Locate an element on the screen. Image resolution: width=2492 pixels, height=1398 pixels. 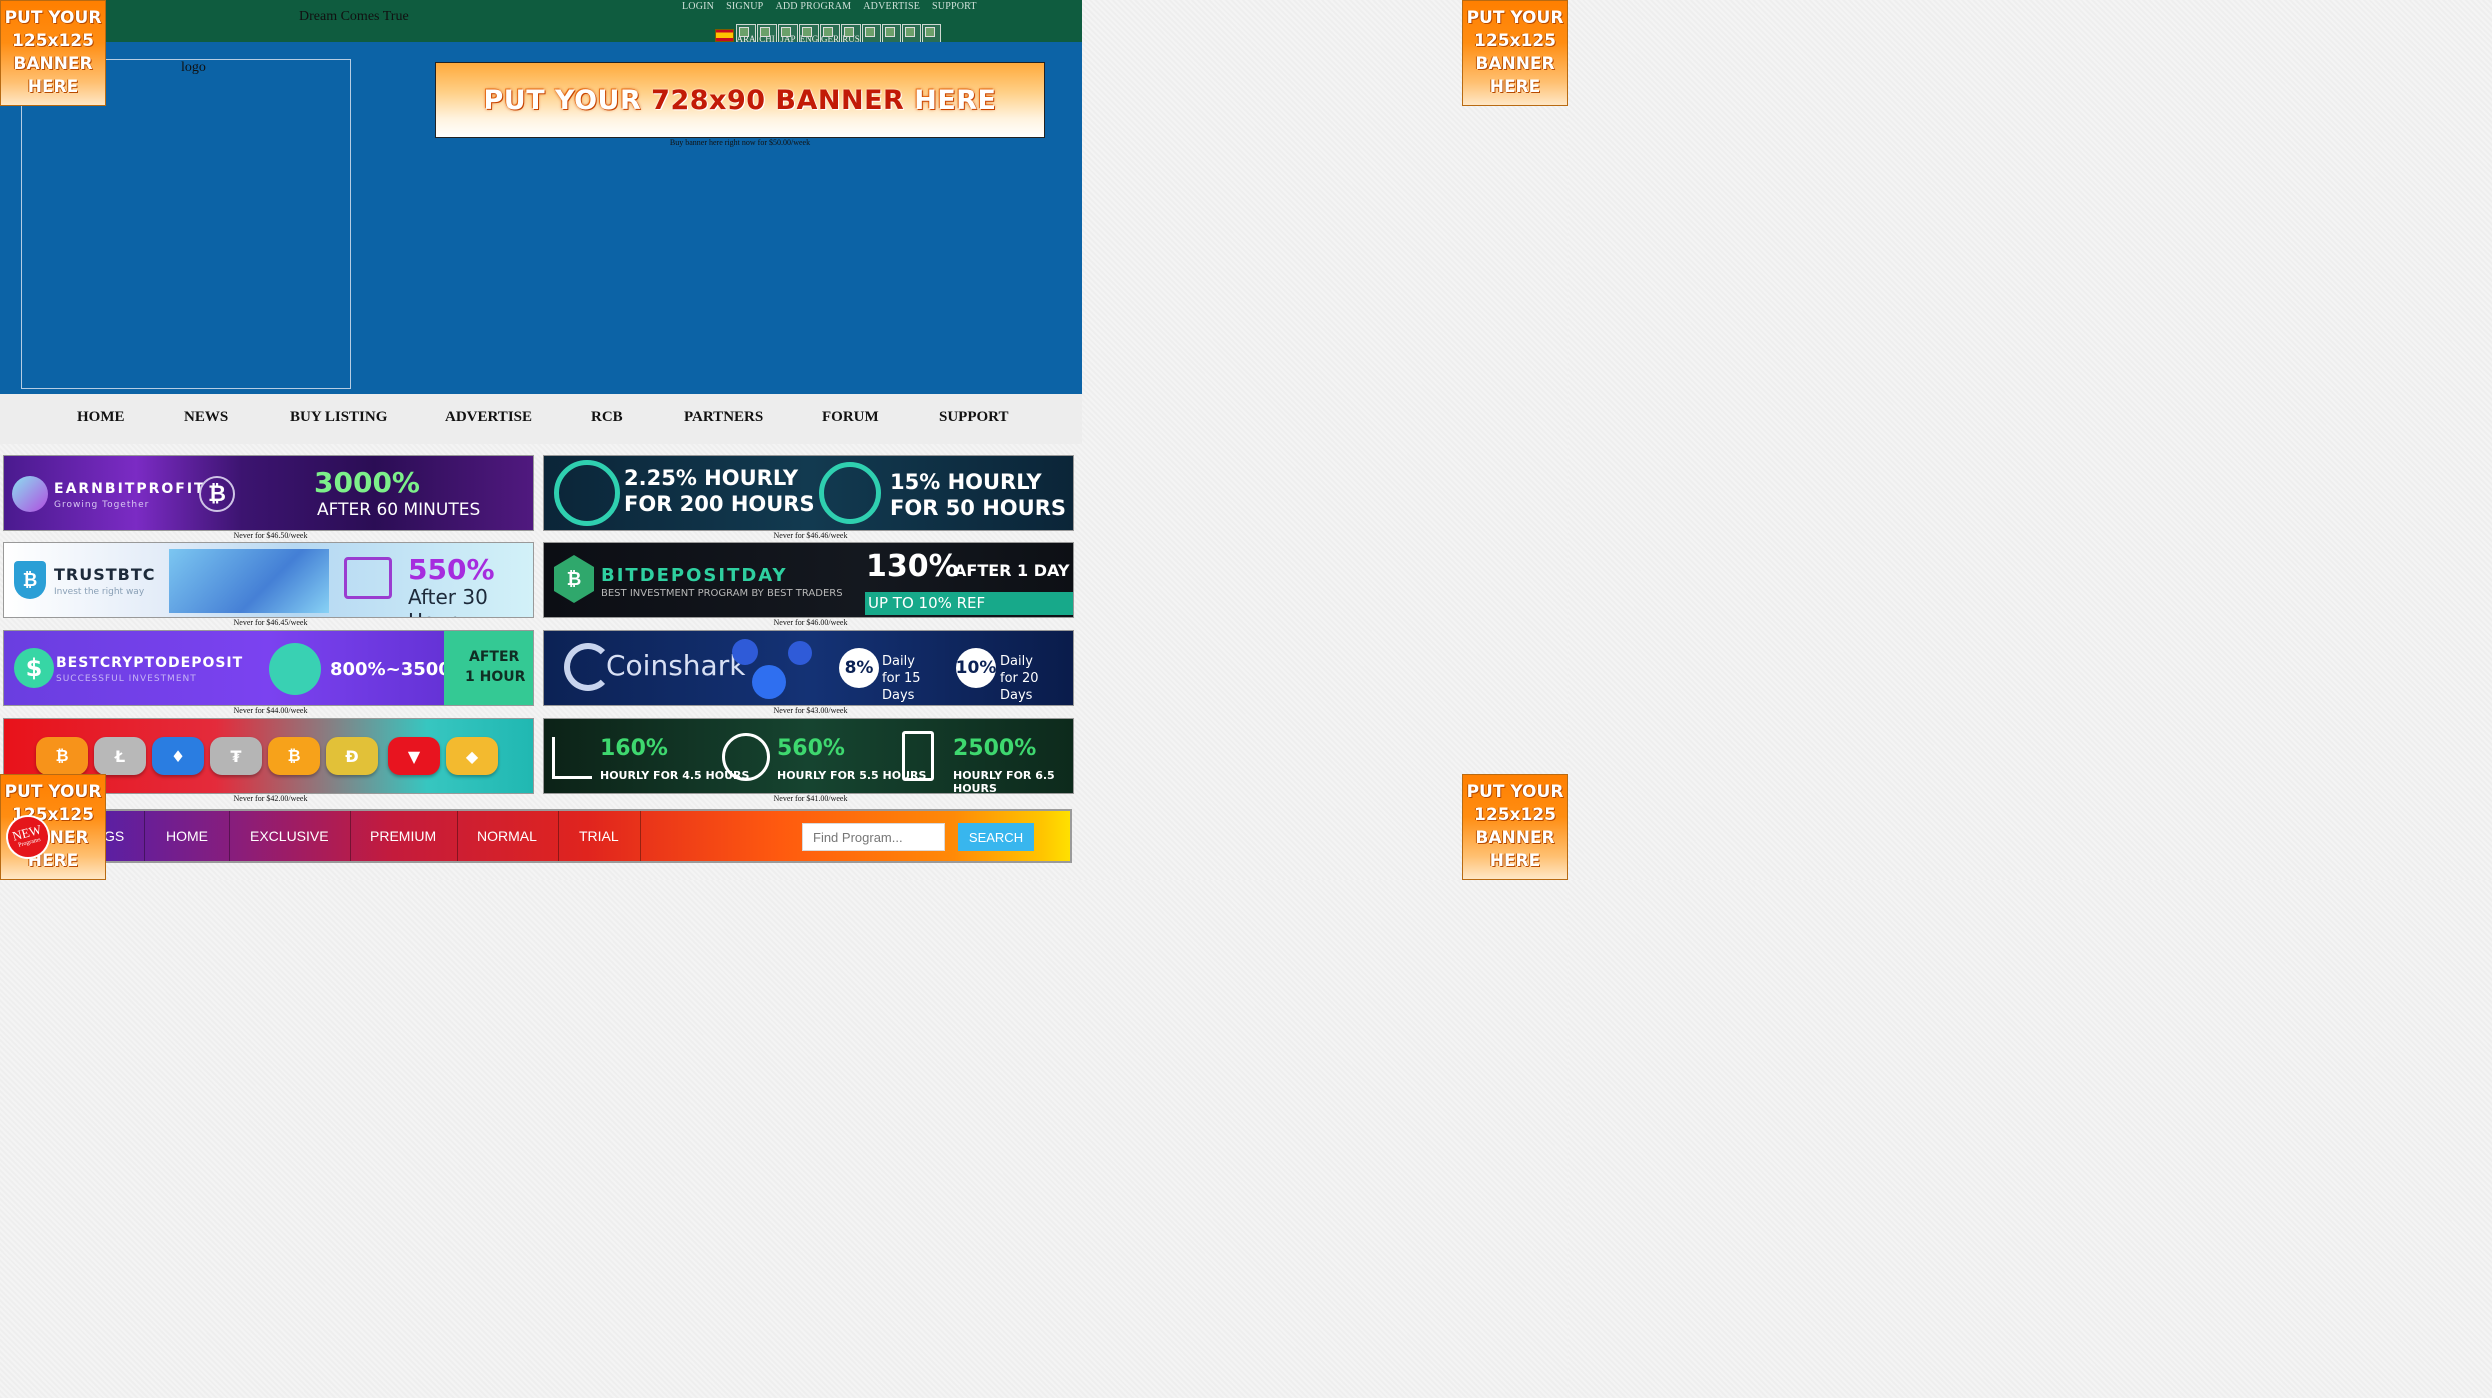
728x90-banner: PUT YOUR 728x90 BANNER HERE is located at coordinates (740, 100).